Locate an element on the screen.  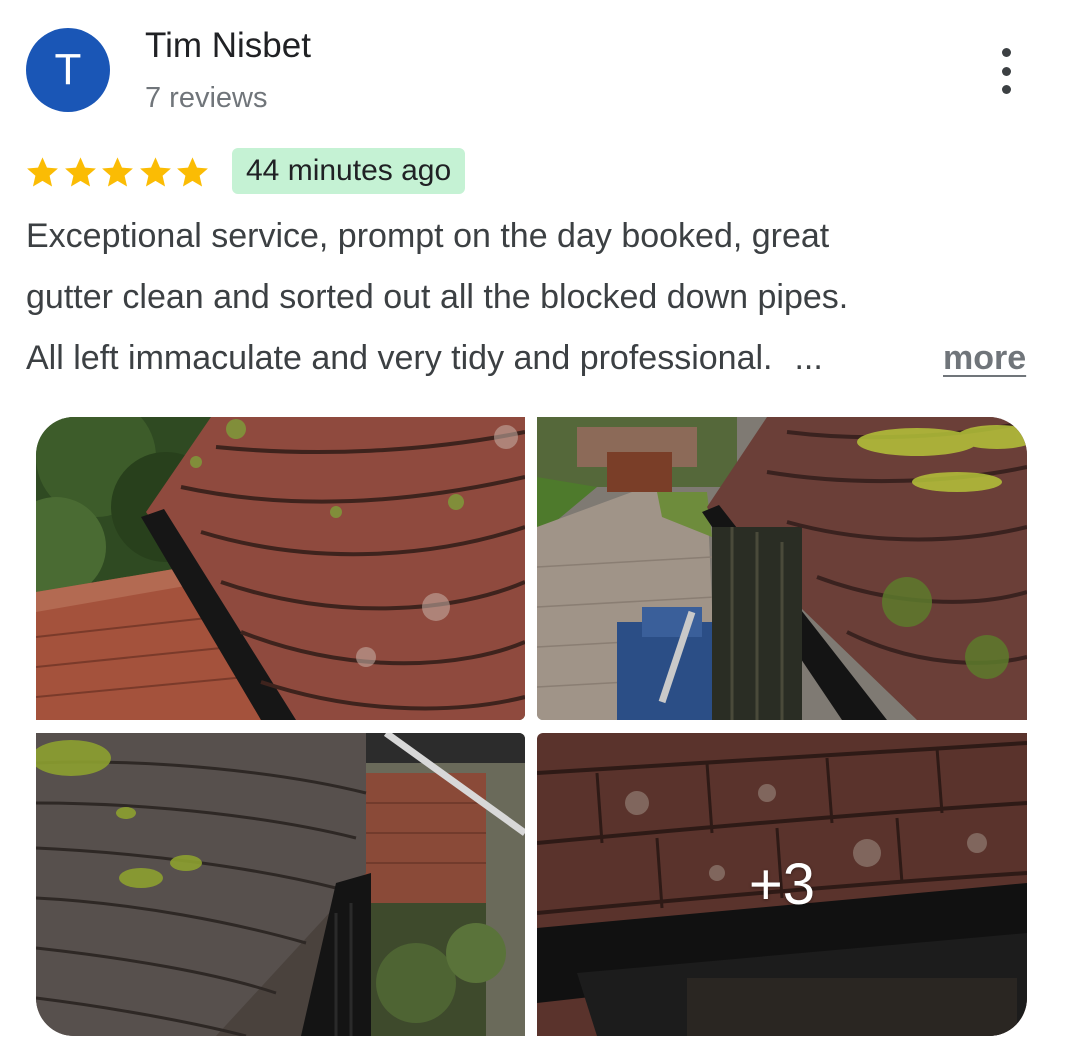
more-photos-count: +3 is located at coordinates (782, 884).